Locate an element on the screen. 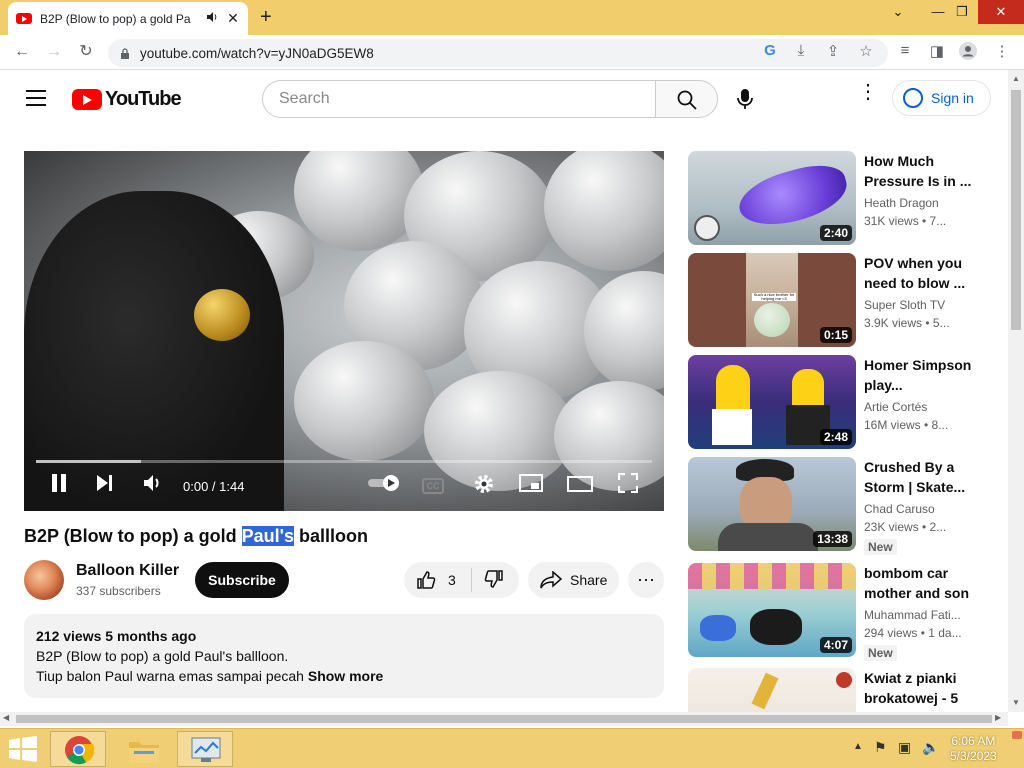 This screenshot has height=768, width=1024. hamburger-menu-icon is located at coordinates (36, 98).